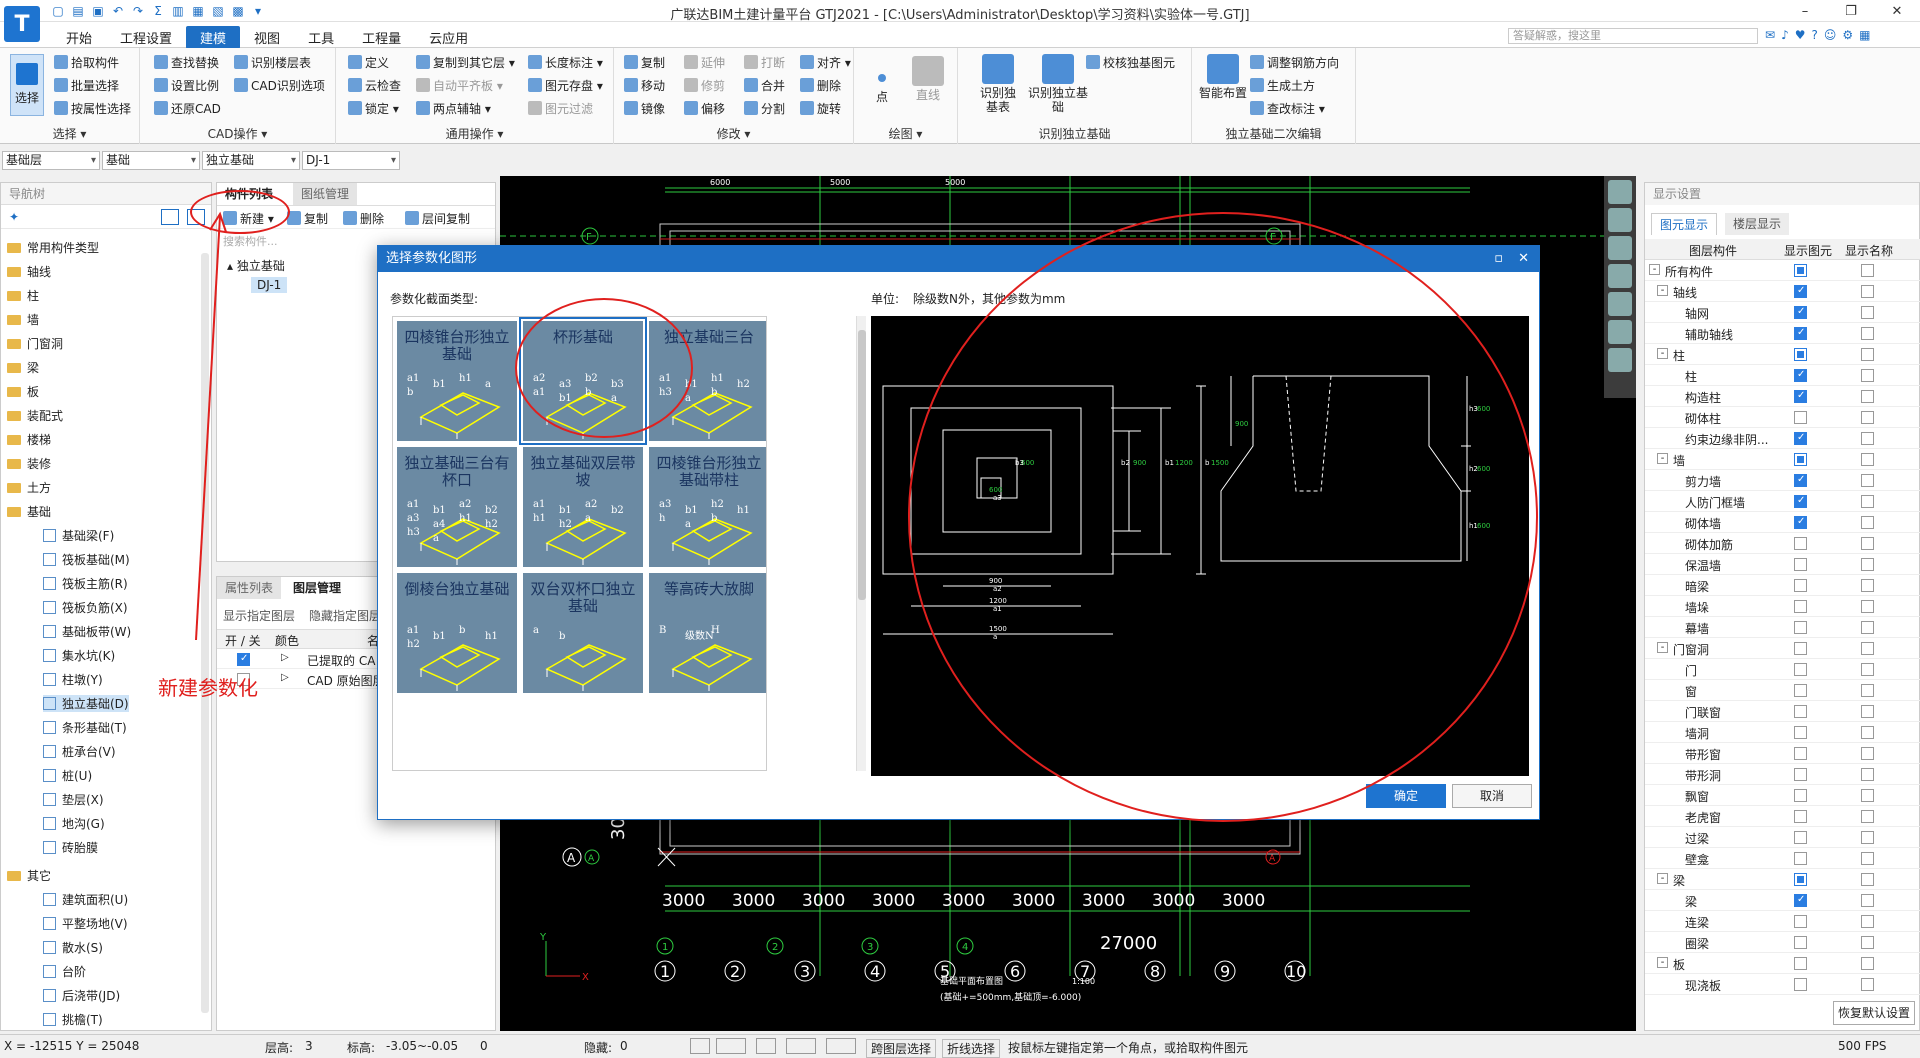 The image size is (1920, 1058). What do you see at coordinates (1815, 35) in the screenshot?
I see `help-icon: ?` at bounding box center [1815, 35].